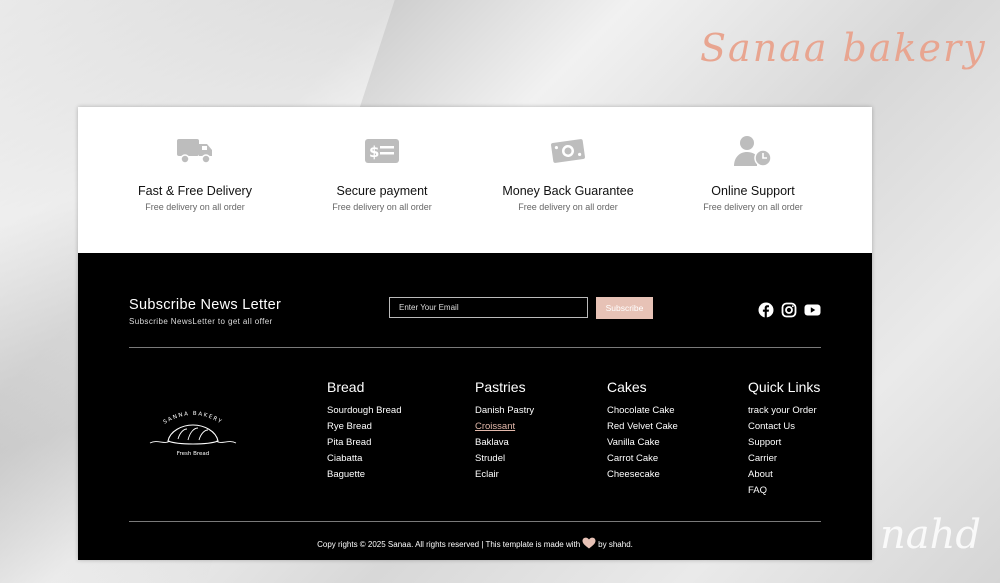  What do you see at coordinates (205, 305) in the screenshot?
I see `newsletter-title: Subscribe News Letter` at bounding box center [205, 305].